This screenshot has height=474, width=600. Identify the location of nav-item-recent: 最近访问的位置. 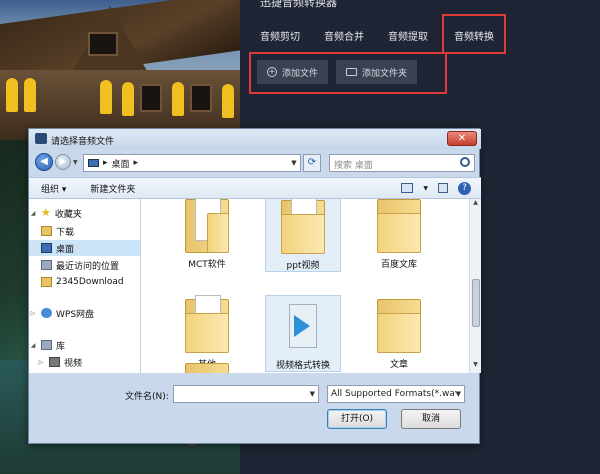
(84, 265).